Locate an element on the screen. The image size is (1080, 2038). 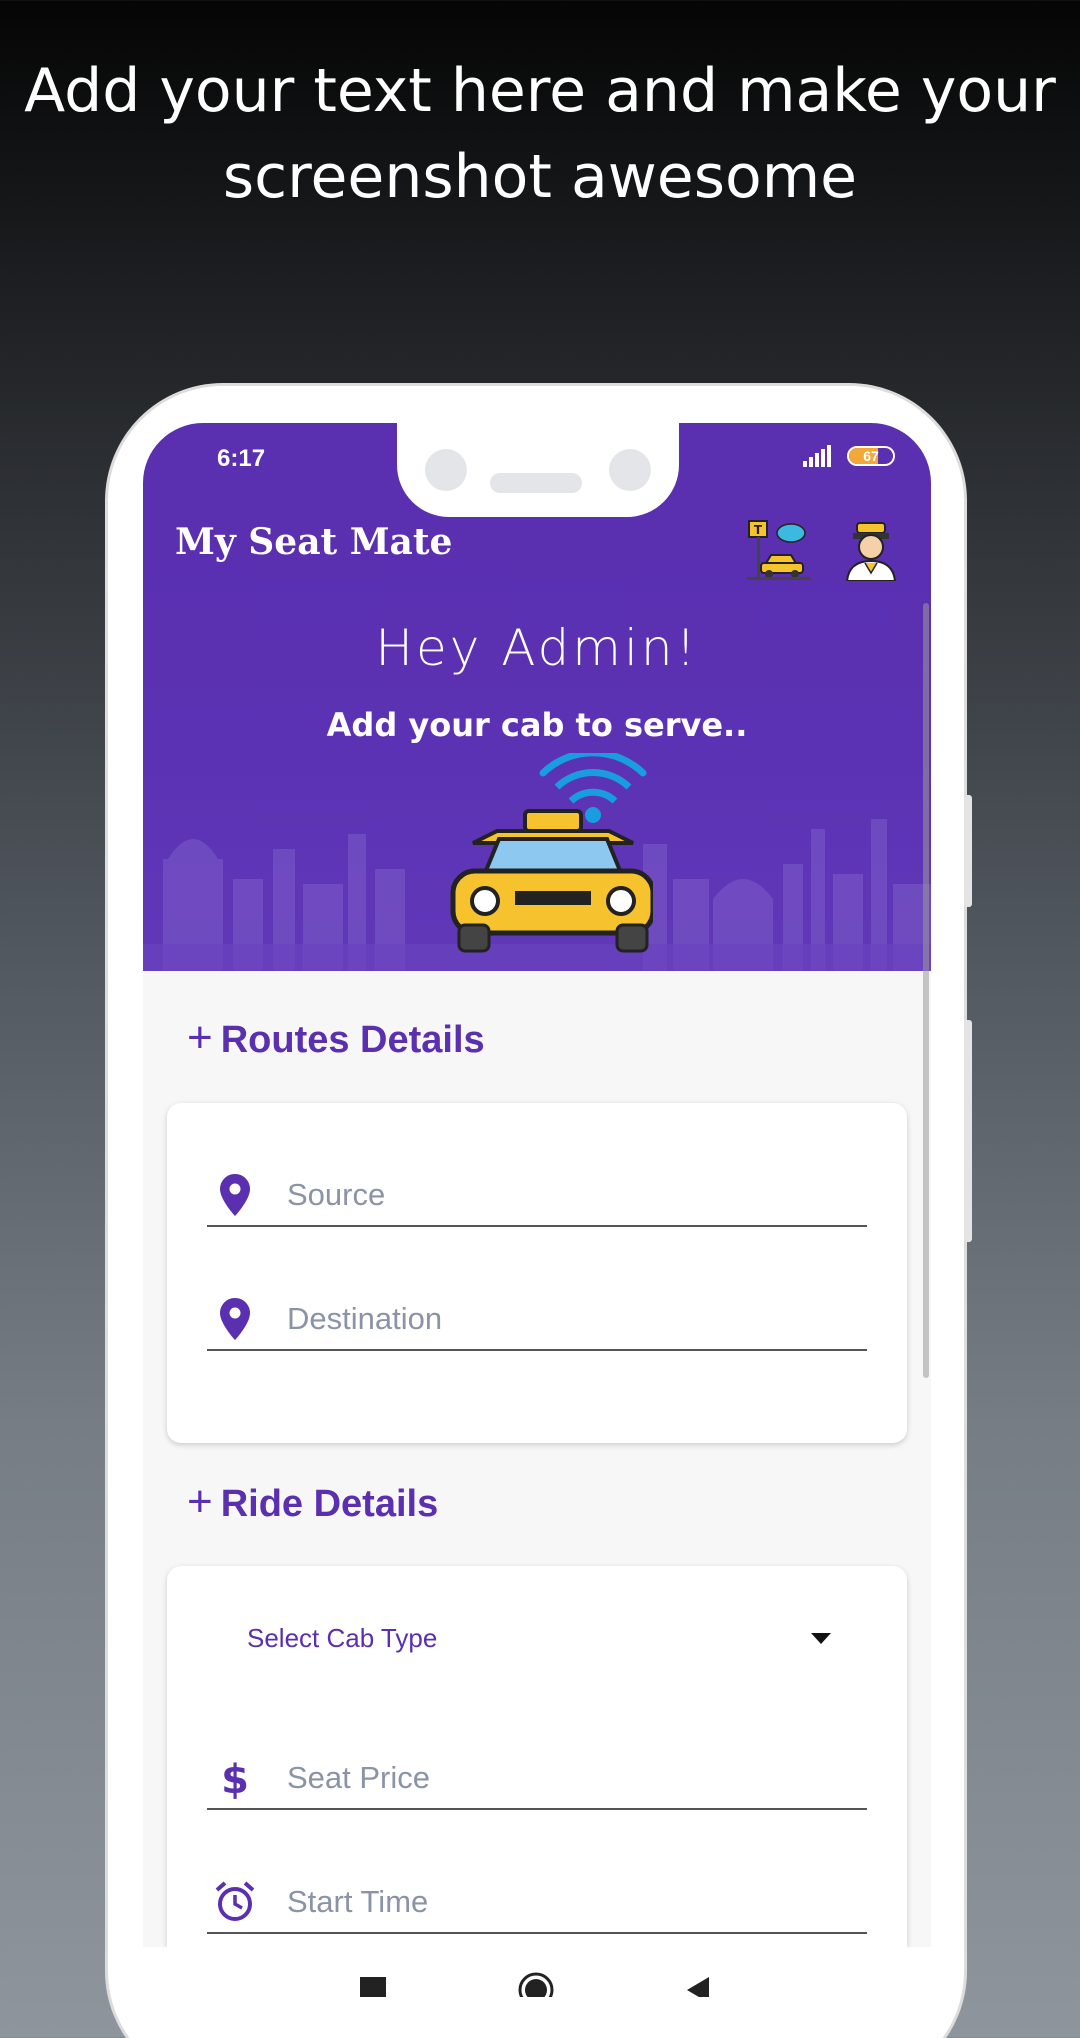
routes-details-heading: + Routes Details is located at coordinates (336, 1038).